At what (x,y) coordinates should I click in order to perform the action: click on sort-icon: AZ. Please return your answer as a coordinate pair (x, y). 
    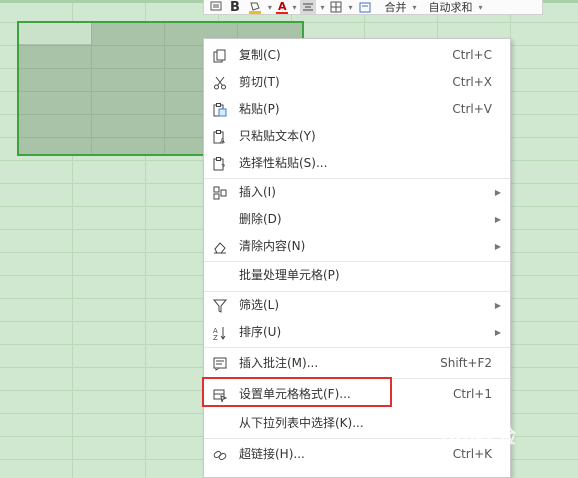
    Looking at the image, I should click on (220, 333).